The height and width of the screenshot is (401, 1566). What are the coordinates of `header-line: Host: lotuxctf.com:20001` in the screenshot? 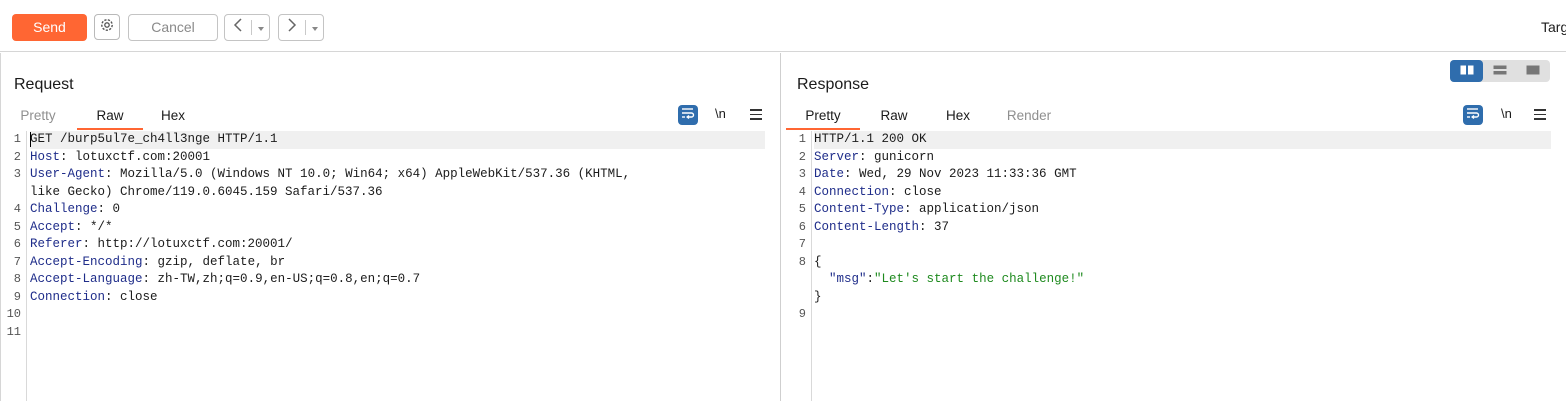 It's located at (120, 156).